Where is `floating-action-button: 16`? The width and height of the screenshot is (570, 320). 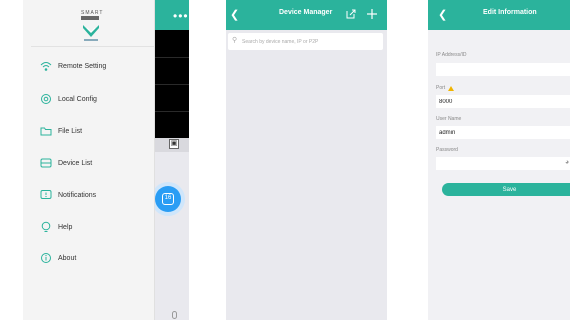
floating-action-button: 16 is located at coordinates (168, 199).